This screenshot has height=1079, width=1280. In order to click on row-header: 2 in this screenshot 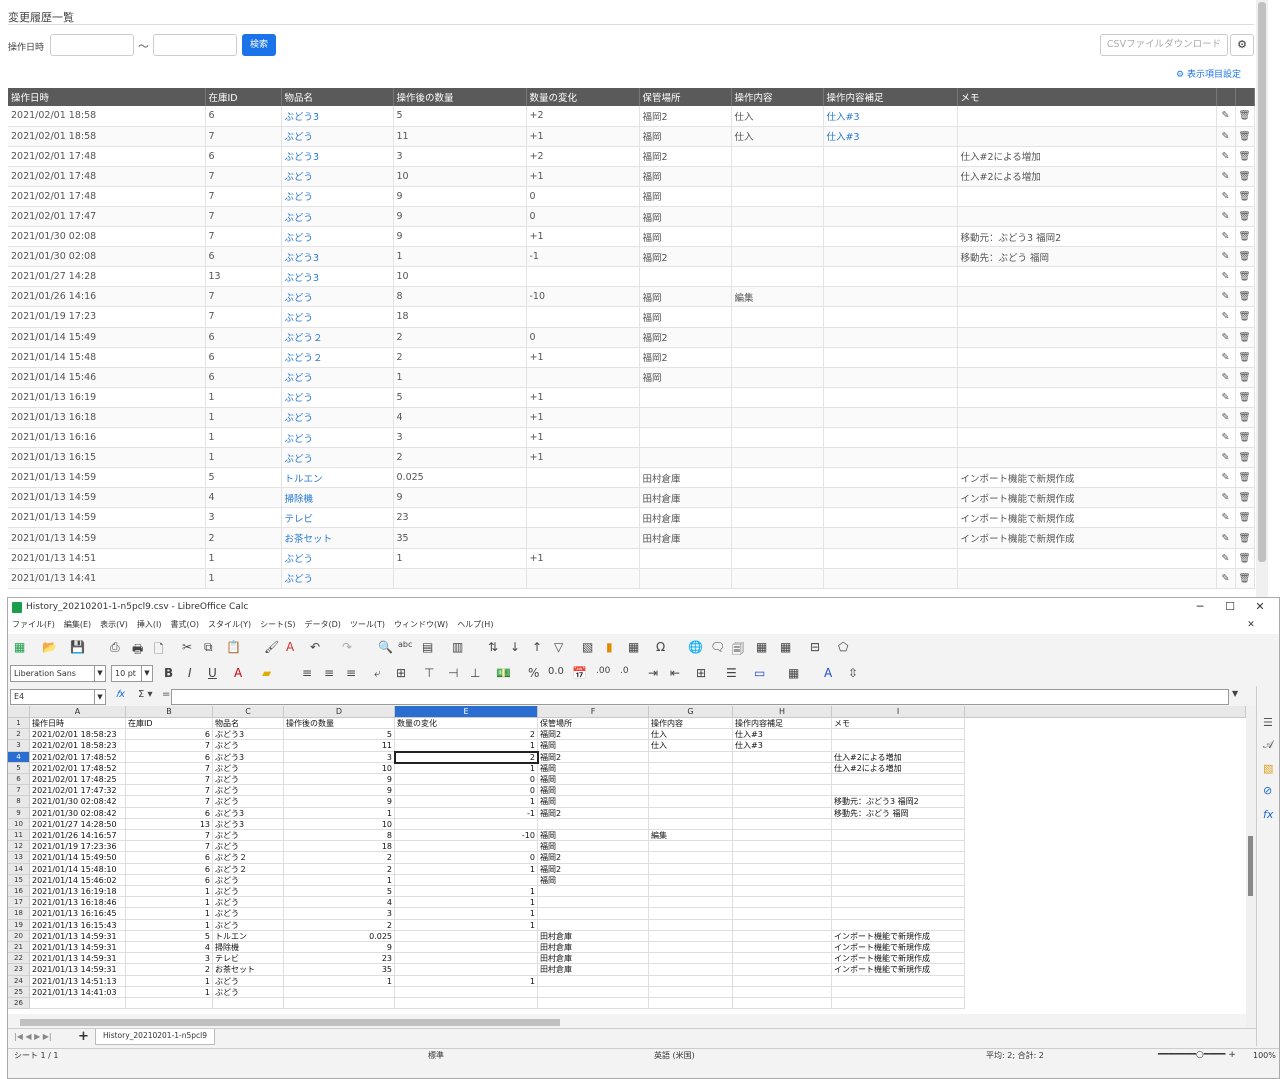, I will do `click(19, 735)`.